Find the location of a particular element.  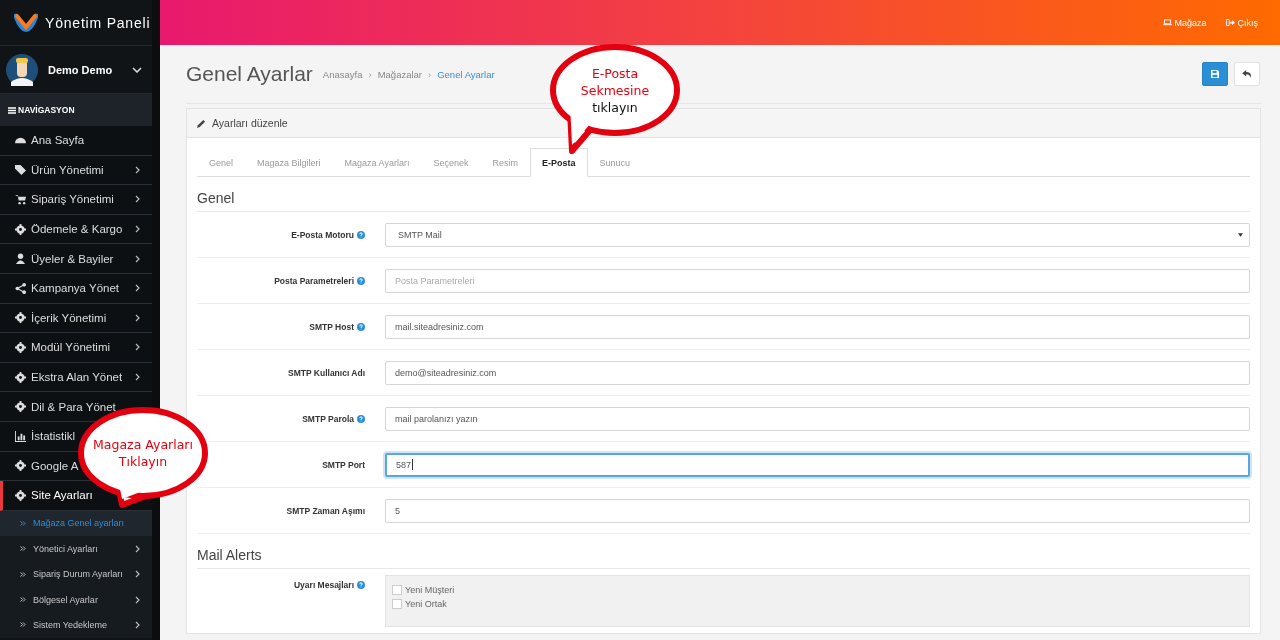

input-field: 5 is located at coordinates (817, 510).